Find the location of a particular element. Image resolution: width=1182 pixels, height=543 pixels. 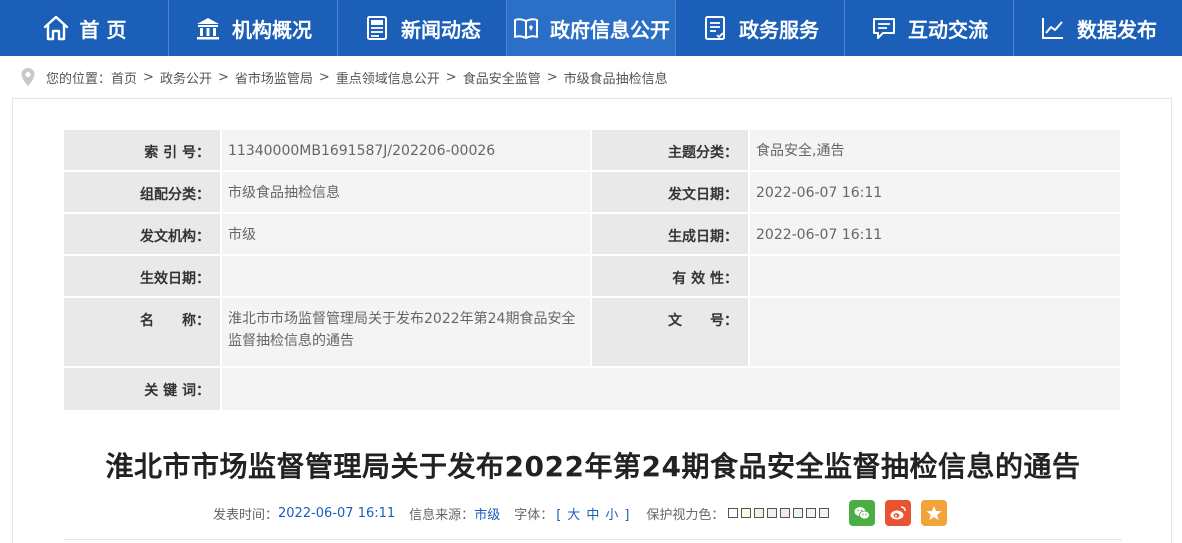

top-nav: 首 页 机构概况 新闻动态 政府信息公开 政务服务 互动交流 数据发布 is located at coordinates (591, 28).